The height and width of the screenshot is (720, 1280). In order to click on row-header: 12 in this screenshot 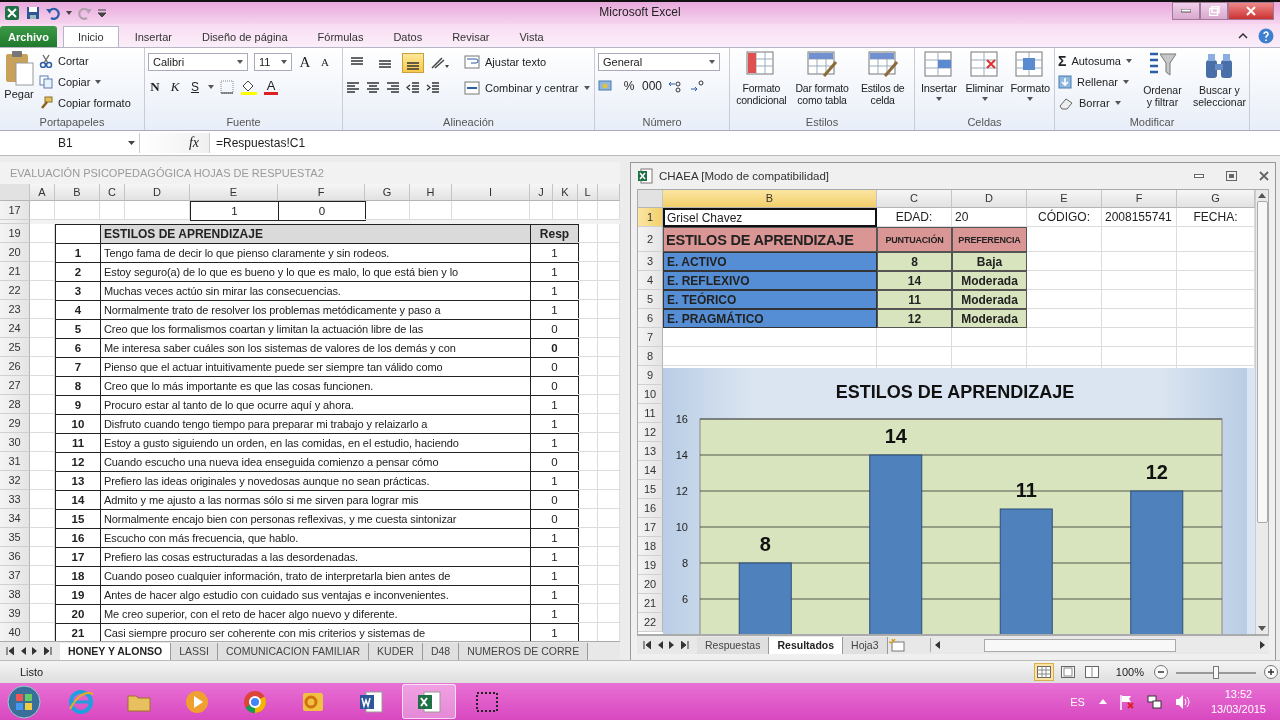, I will do `click(650, 432)`.